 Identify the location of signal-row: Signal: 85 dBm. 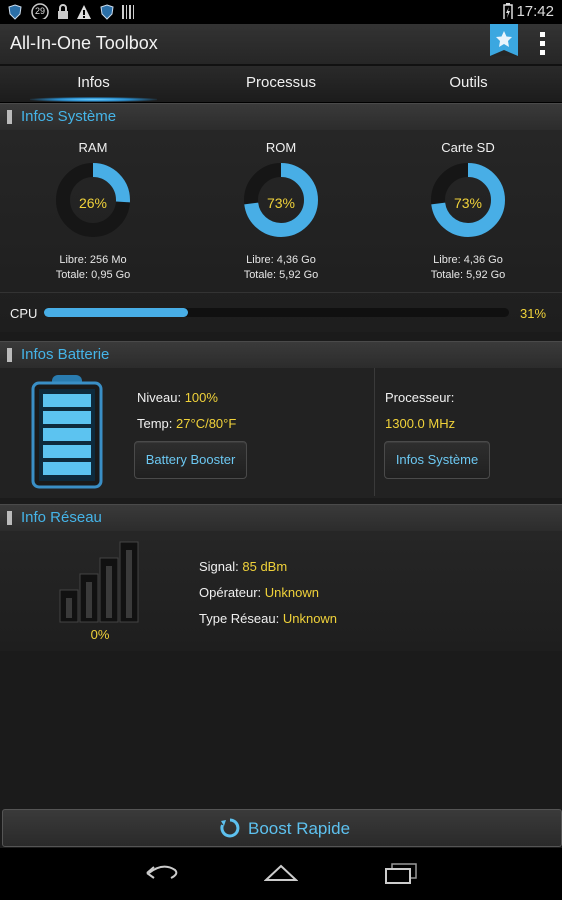
(243, 566).